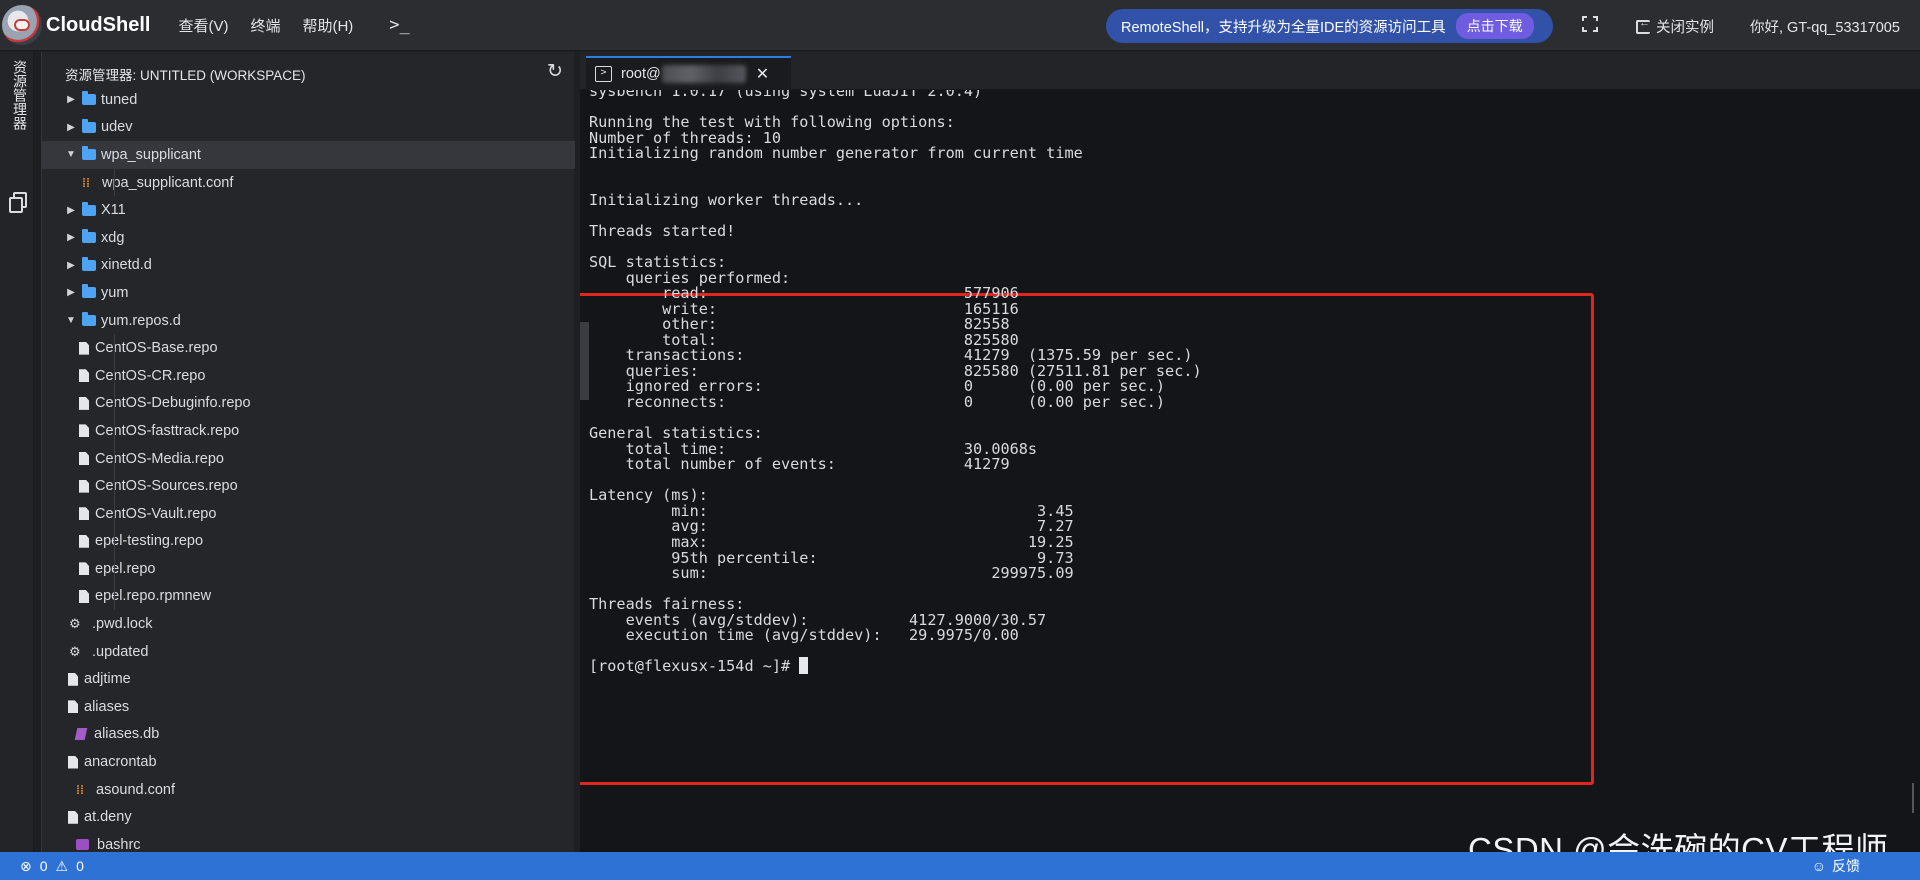 The image size is (1920, 880). Describe the element at coordinates (308, 542) in the screenshot. I see `tree-item: epel-testing.repo` at that location.